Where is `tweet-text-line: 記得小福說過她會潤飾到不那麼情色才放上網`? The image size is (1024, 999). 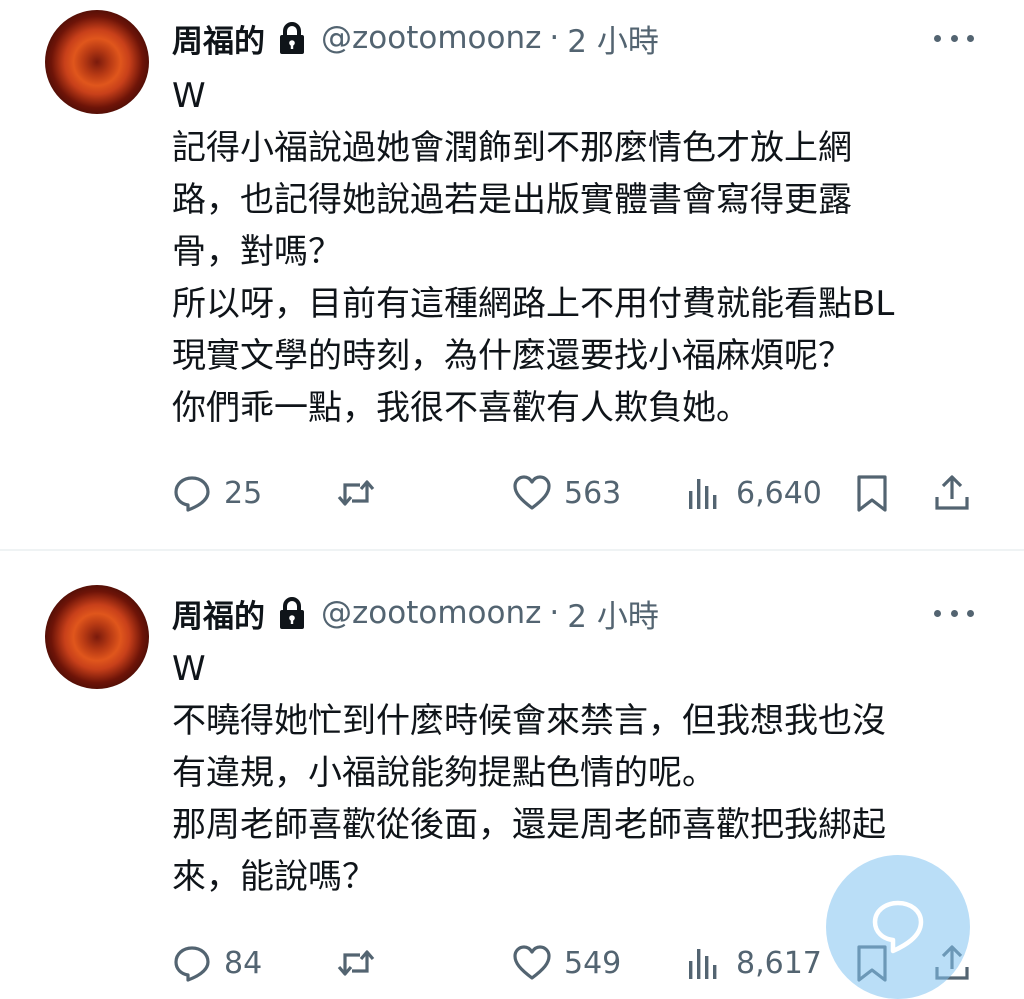
tweet-text-line: 記得小福說過她會潤飾到不那麼情色才放上網 is located at coordinates (512, 148).